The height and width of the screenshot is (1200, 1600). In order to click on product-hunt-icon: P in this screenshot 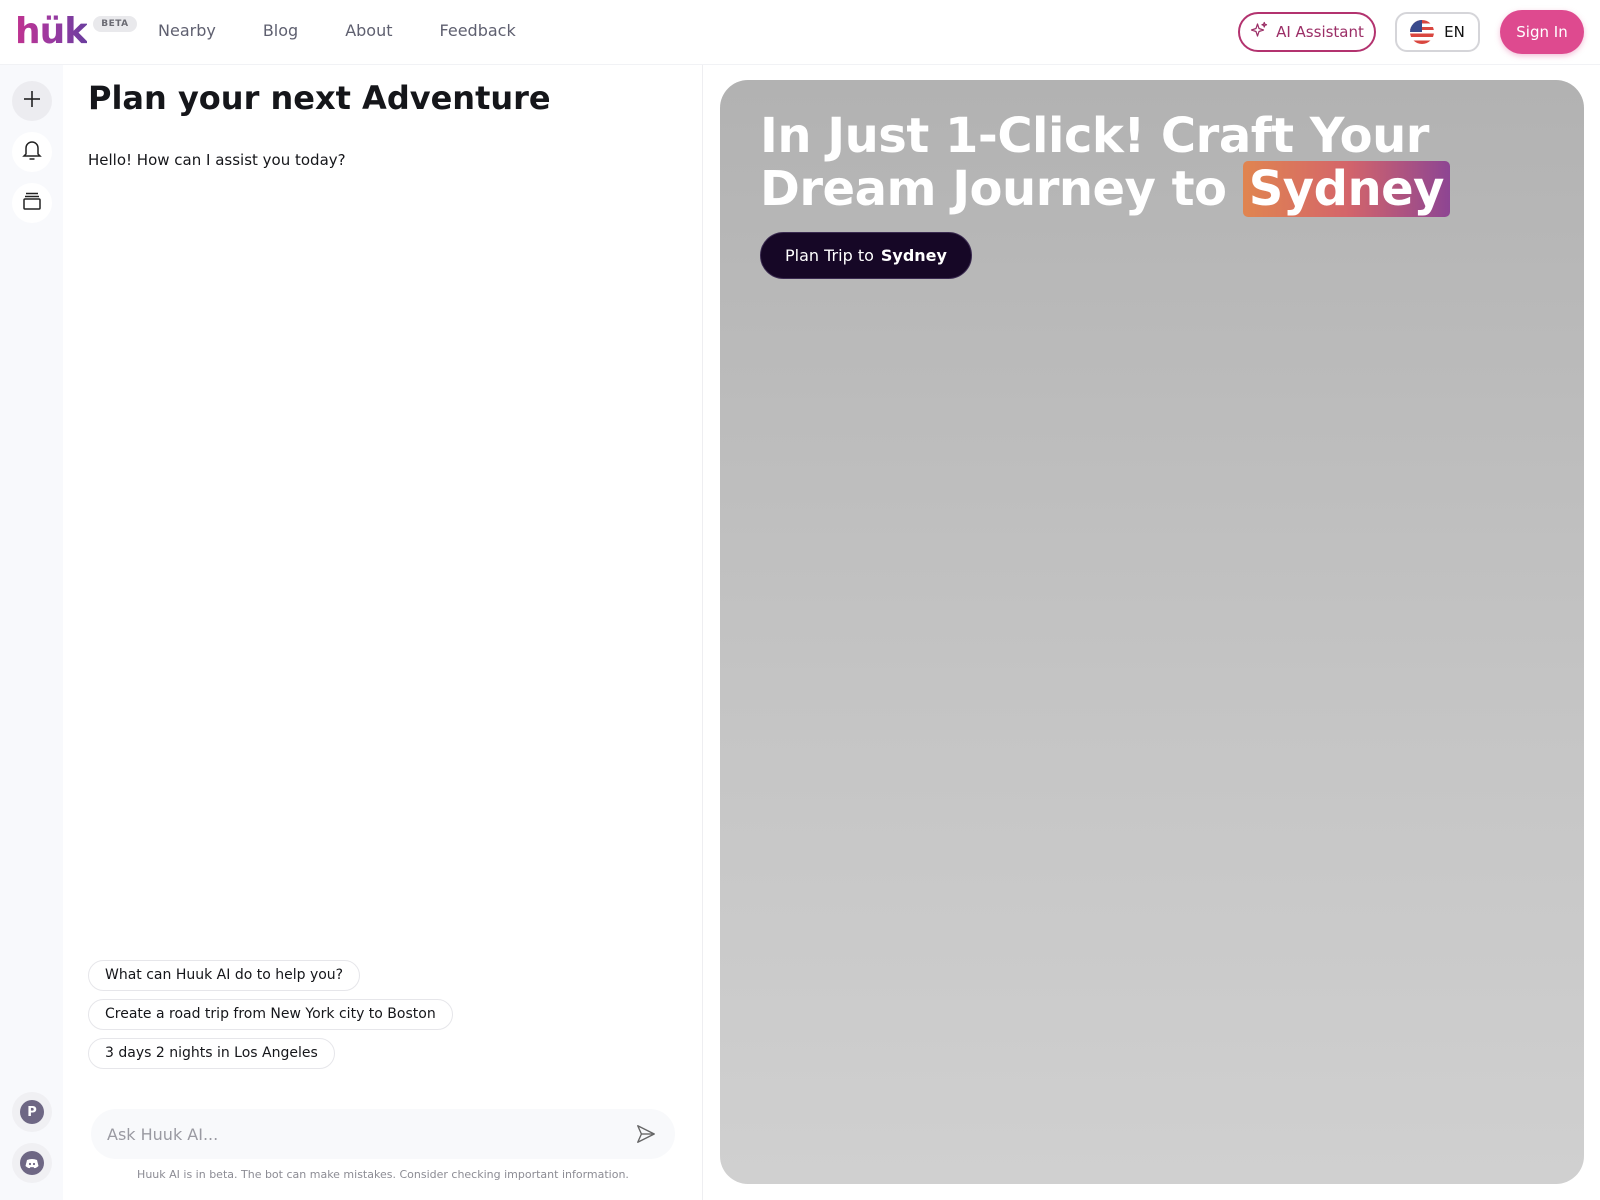, I will do `click(32, 1112)`.